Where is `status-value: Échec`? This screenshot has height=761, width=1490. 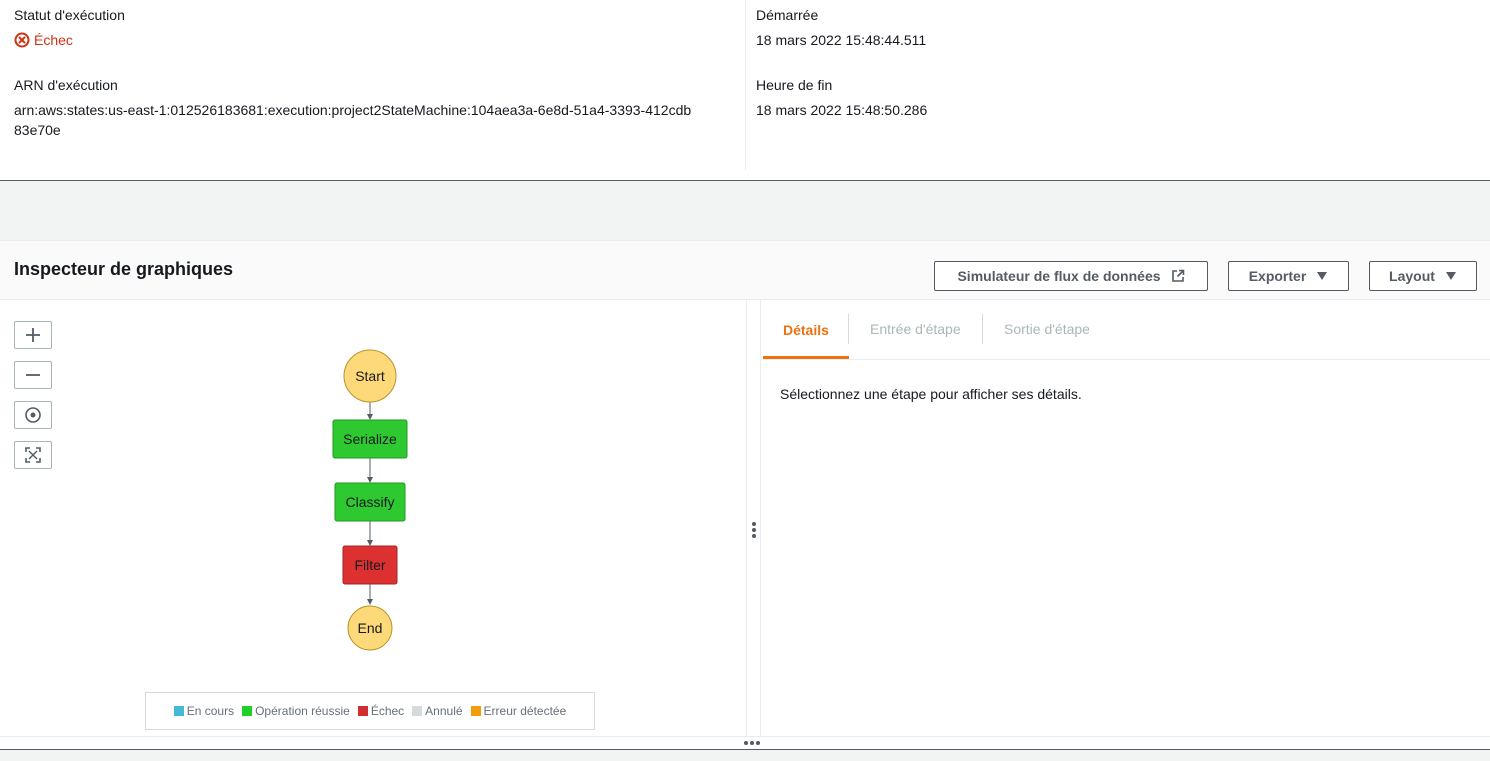 status-value: Échec is located at coordinates (43, 40).